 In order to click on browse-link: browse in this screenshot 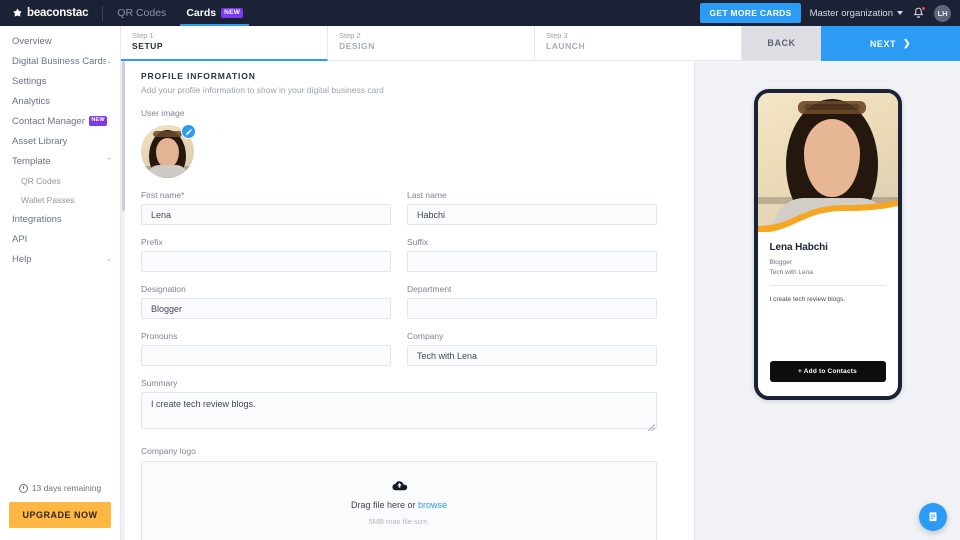, I will do `click(432, 505)`.